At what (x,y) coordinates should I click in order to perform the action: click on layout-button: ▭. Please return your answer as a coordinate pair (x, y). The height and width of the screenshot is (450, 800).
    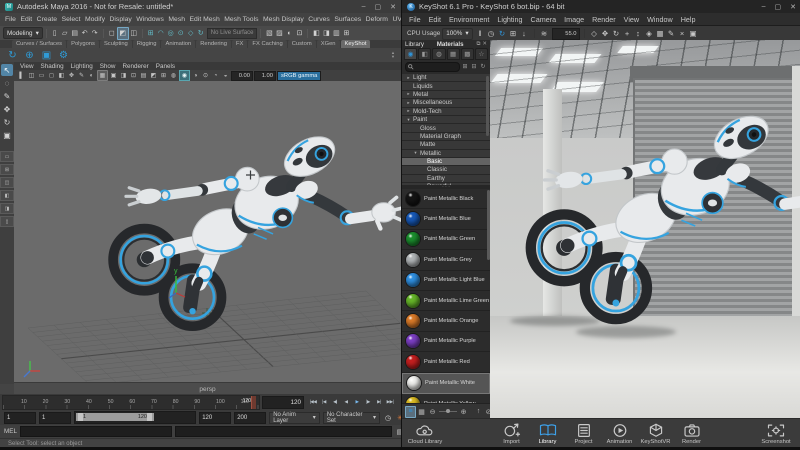
    Looking at the image, I should click on (7, 156).